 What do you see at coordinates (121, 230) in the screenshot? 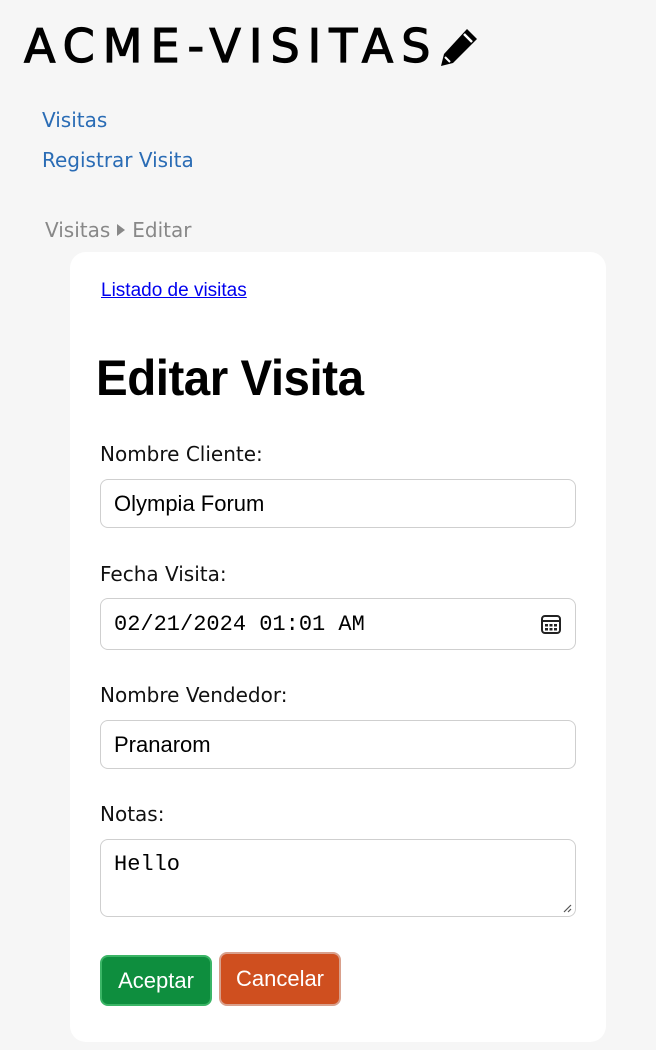
I see `caret-right-icon` at bounding box center [121, 230].